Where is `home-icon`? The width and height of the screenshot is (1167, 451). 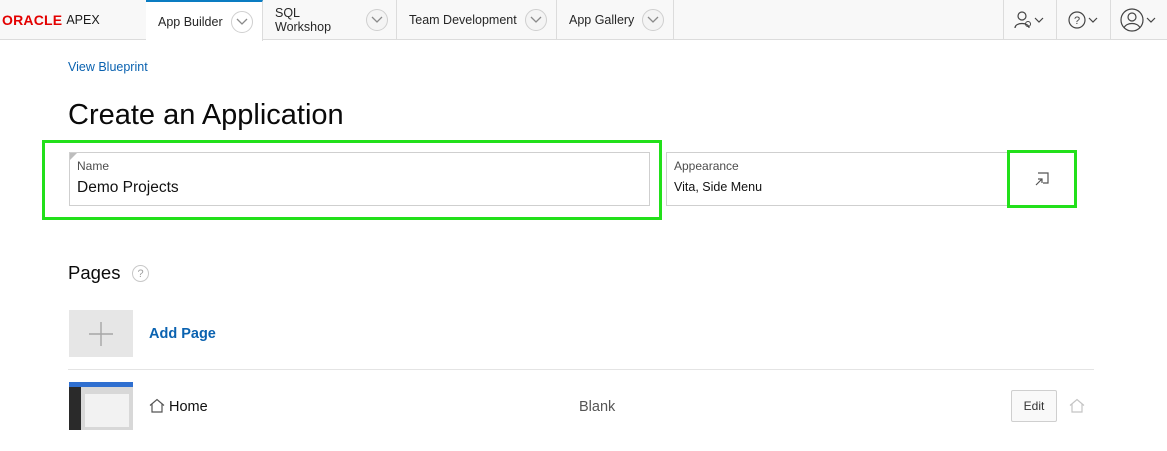 home-icon is located at coordinates (157, 408).